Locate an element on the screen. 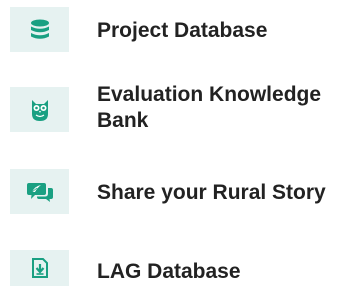 This screenshot has width=359, height=286. menu-item-label: Share your Rural Story is located at coordinates (211, 192).